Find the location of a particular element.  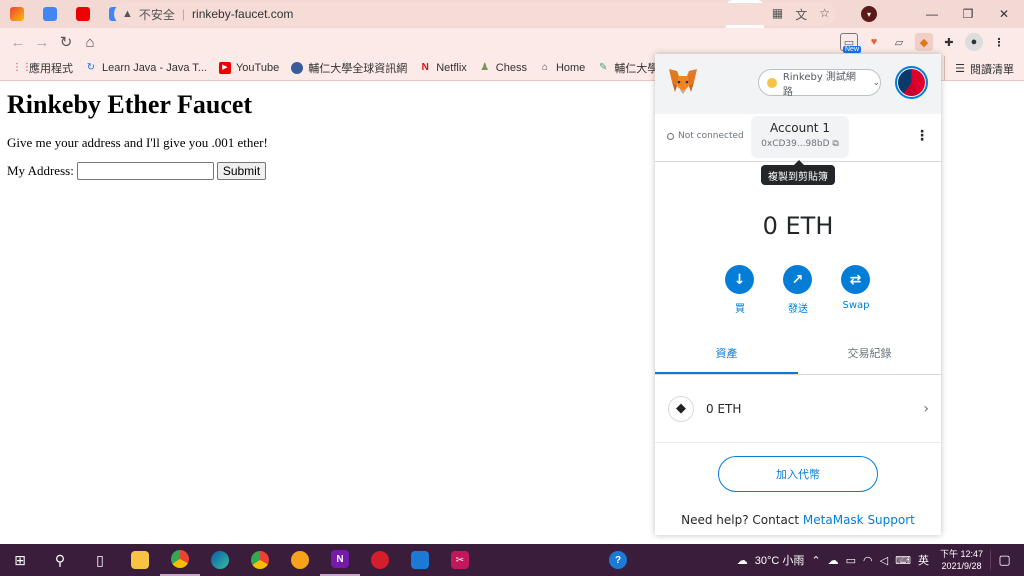

profile-avatar-icon: ● is located at coordinates (974, 42).